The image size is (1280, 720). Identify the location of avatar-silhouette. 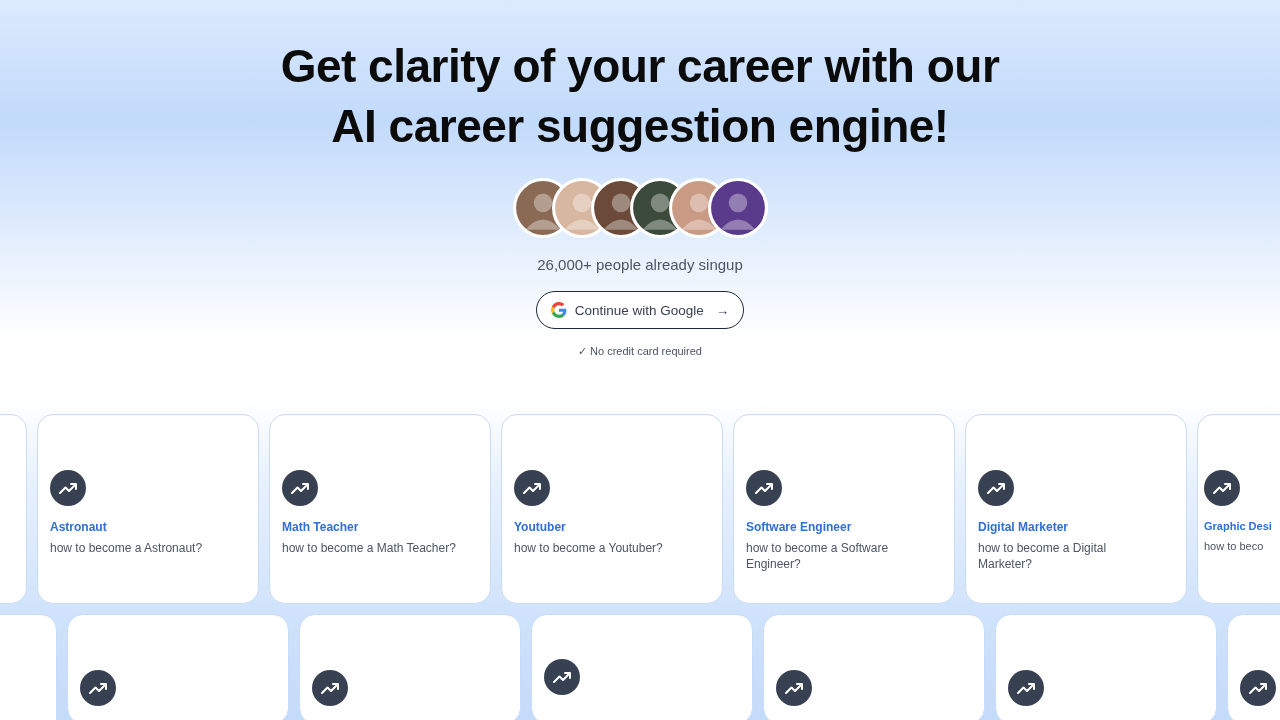
(737, 208).